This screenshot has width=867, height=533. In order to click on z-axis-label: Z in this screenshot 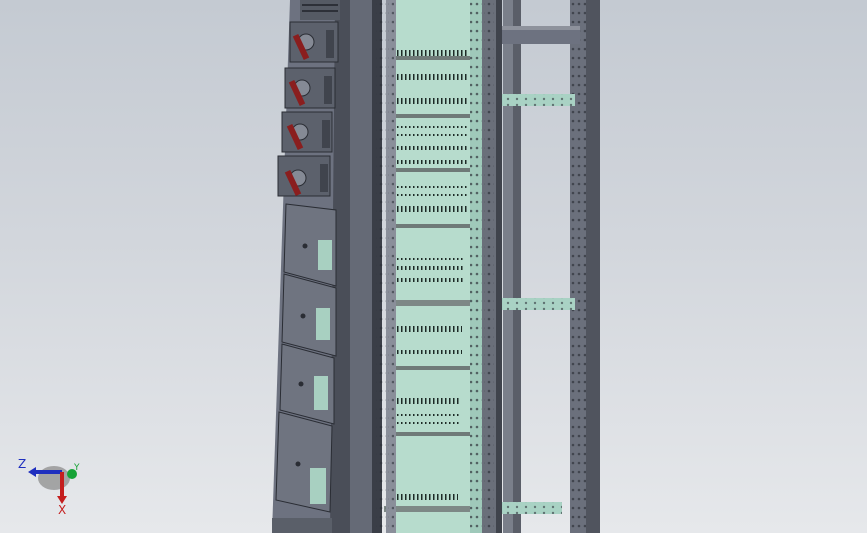, I will do `click(22, 464)`.